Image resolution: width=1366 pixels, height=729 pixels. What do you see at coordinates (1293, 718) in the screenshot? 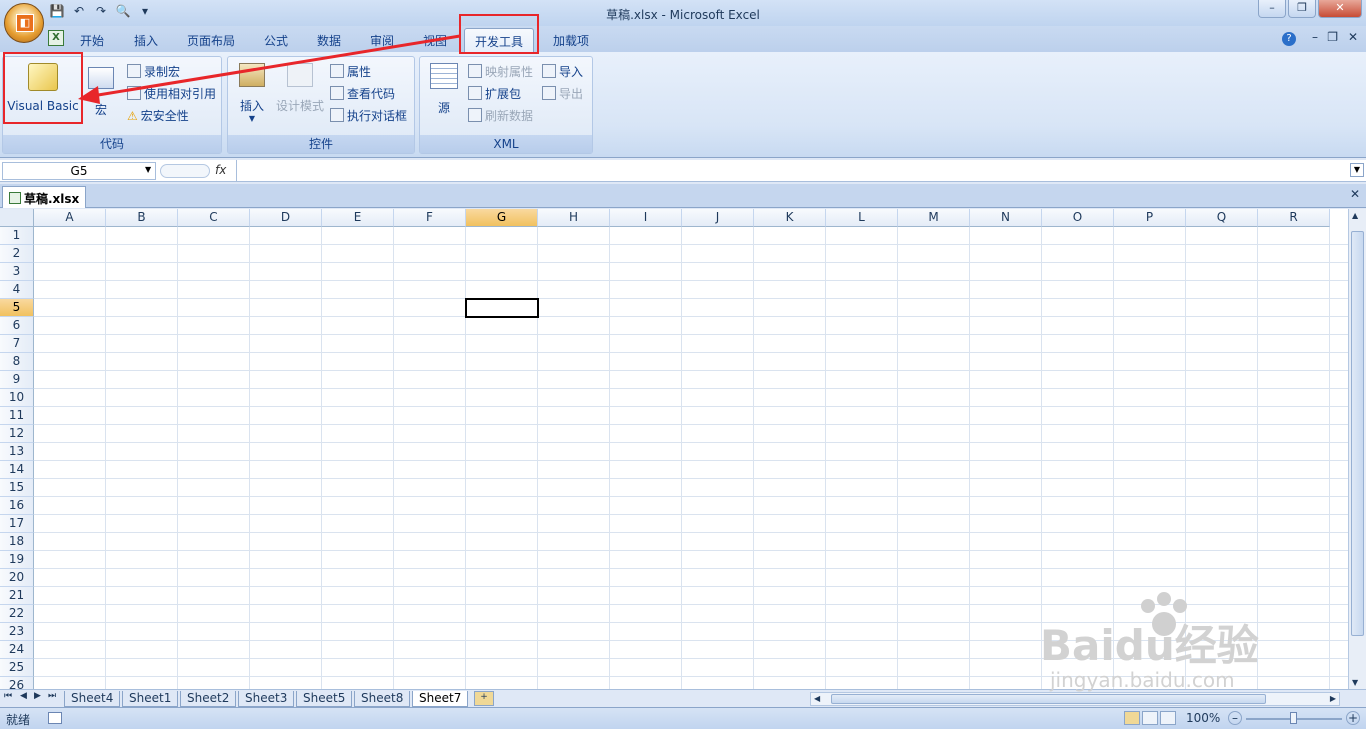
I see `zoom-slider-thumb` at bounding box center [1293, 718].